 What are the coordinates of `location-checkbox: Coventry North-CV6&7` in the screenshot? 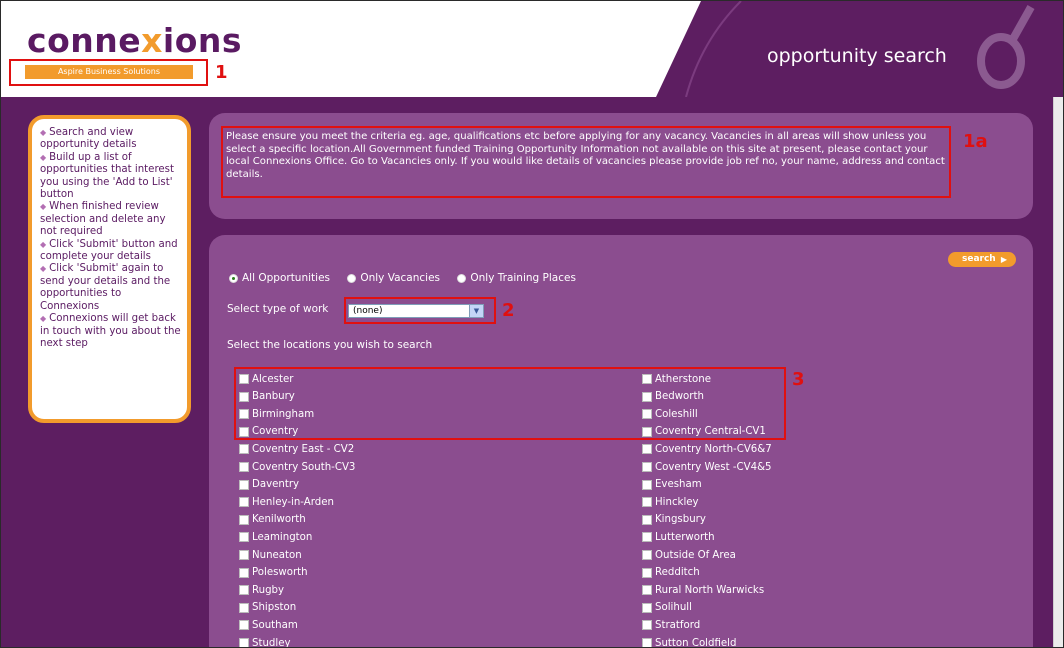 It's located at (707, 449).